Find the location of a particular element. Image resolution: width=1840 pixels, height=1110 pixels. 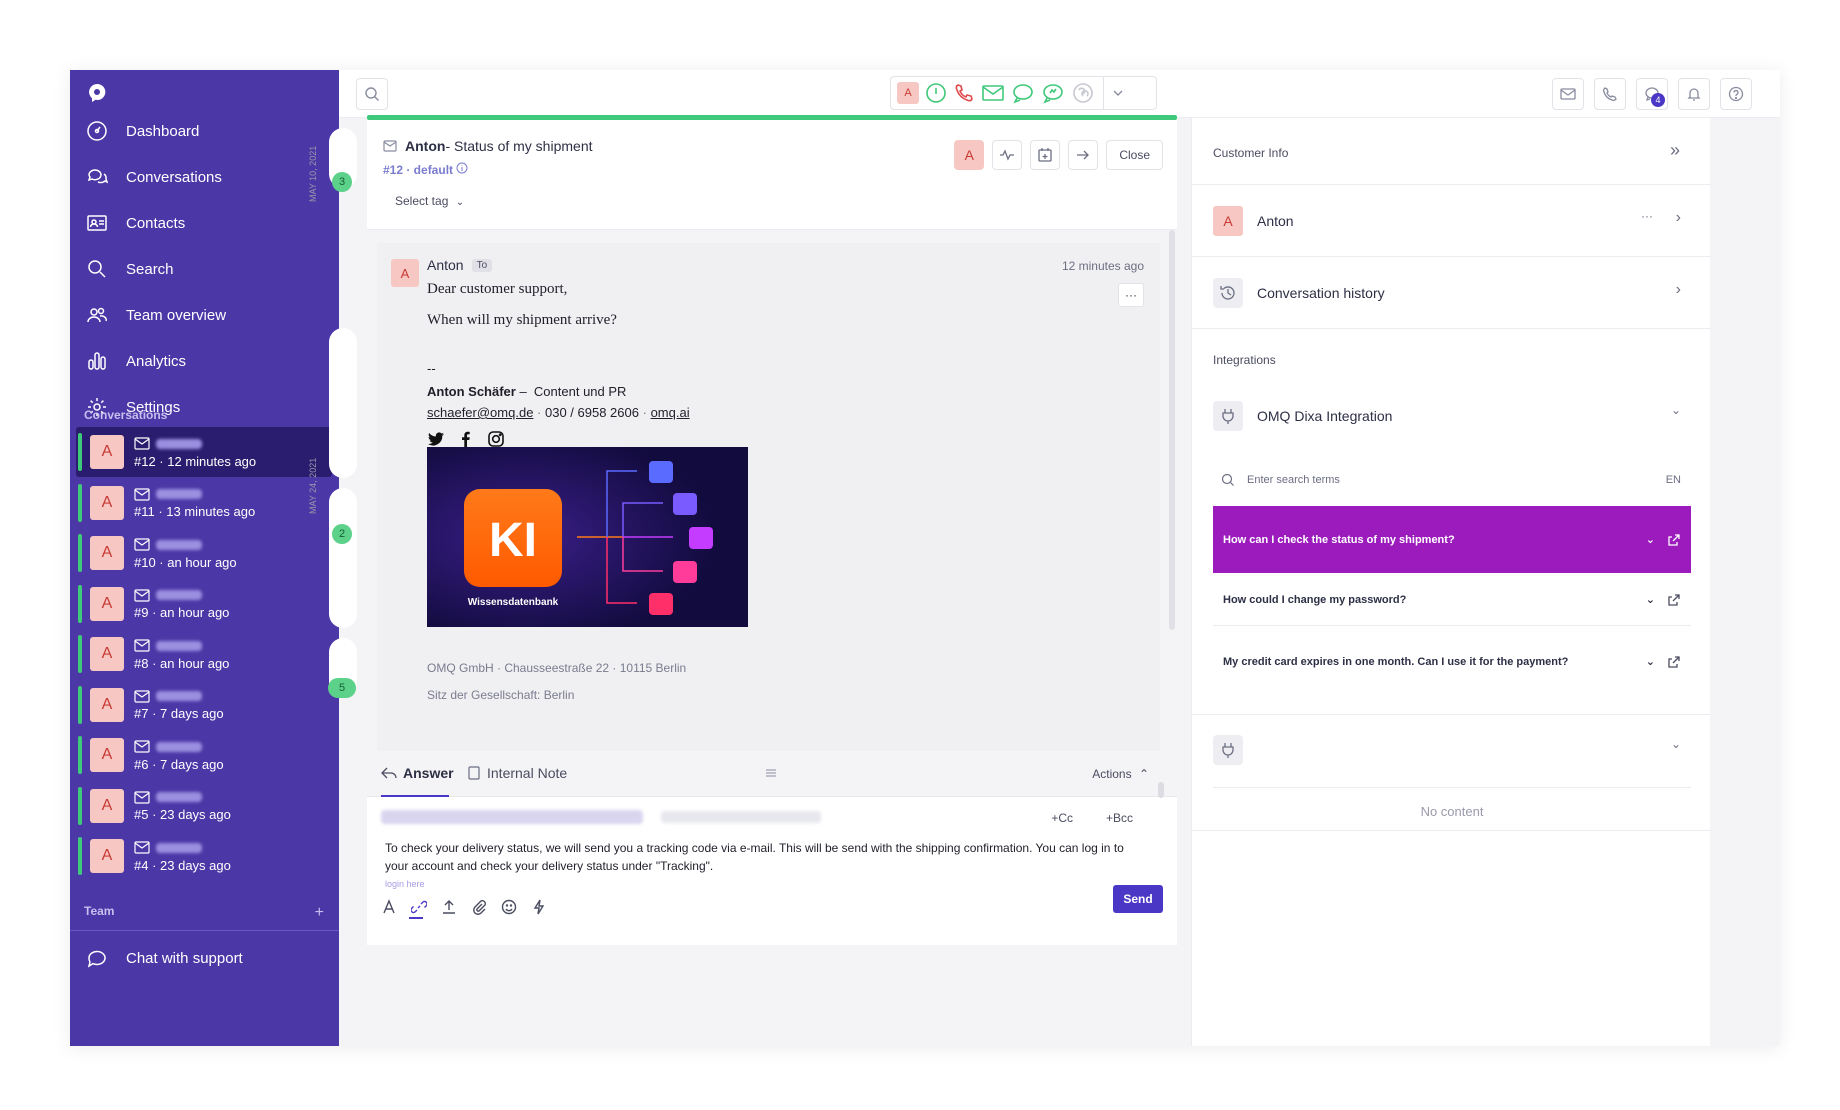

email-channel-icon is located at coordinates (993, 93).